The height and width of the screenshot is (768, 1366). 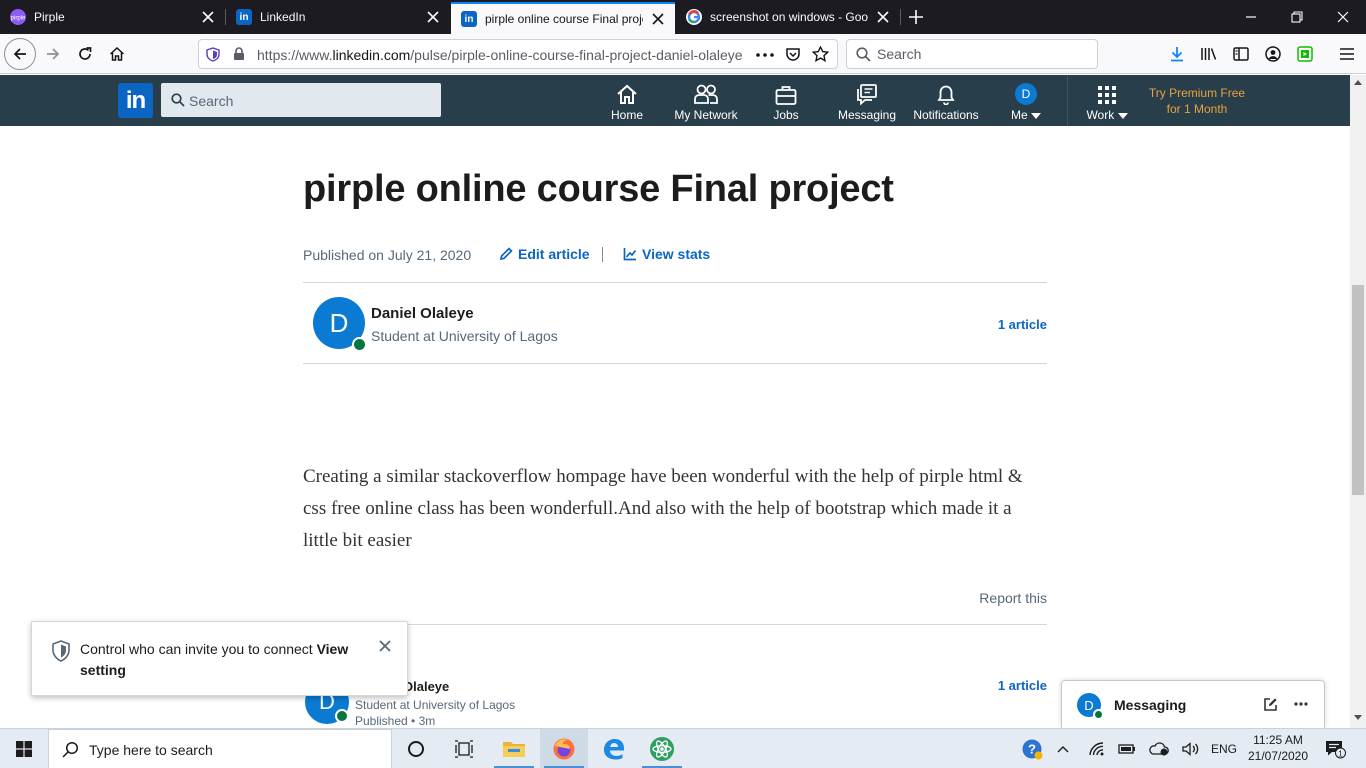 What do you see at coordinates (1197, 101) in the screenshot?
I see `try-premium-link: Try Premium Free for 1 Month` at bounding box center [1197, 101].